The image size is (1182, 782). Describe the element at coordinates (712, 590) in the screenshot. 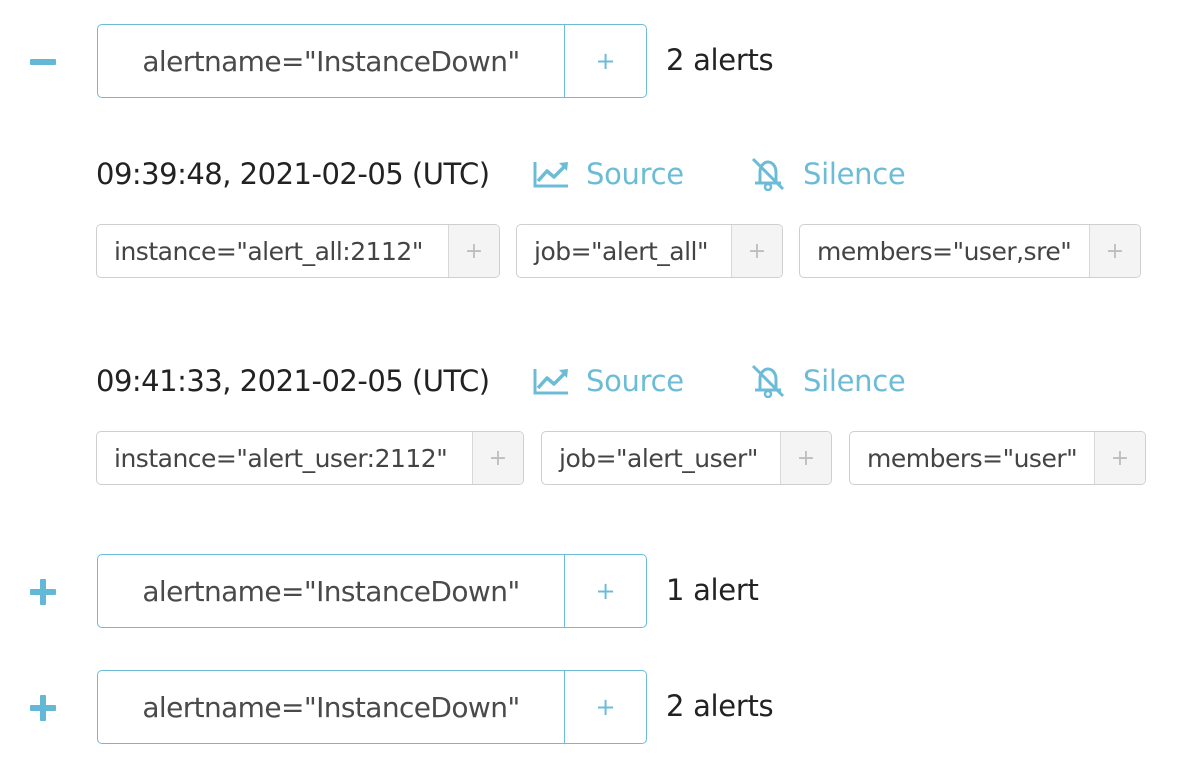

I see `alert-count: 1 alert` at that location.